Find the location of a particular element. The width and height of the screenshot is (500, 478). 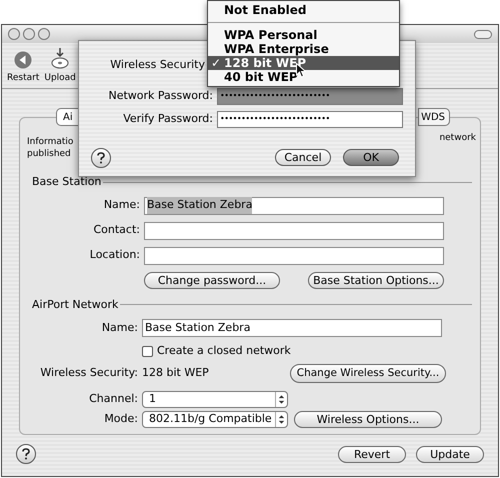

field-label: Wireless Security: is located at coordinates (88, 372).